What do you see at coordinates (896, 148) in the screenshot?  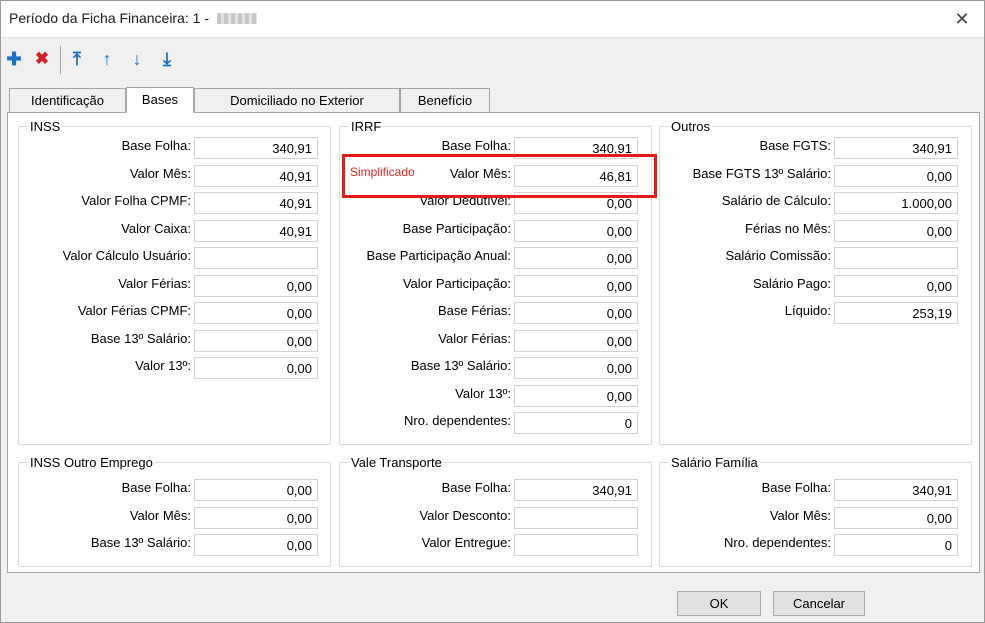 I see `outros-base-fgts-field: 340,91` at bounding box center [896, 148].